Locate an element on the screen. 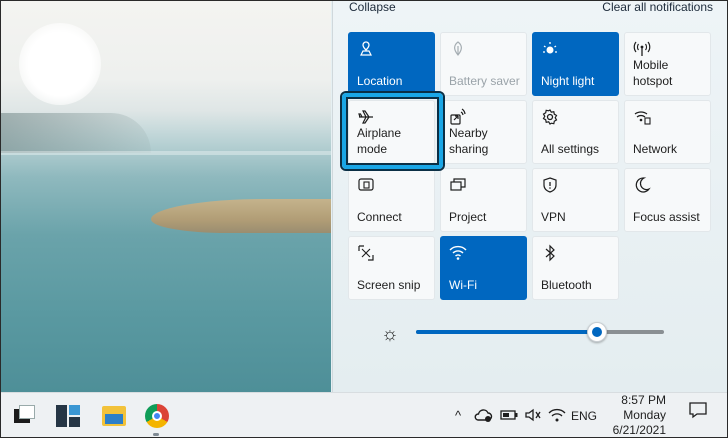  tile-label: Mobile hotspot is located at coordinates (653, 73).